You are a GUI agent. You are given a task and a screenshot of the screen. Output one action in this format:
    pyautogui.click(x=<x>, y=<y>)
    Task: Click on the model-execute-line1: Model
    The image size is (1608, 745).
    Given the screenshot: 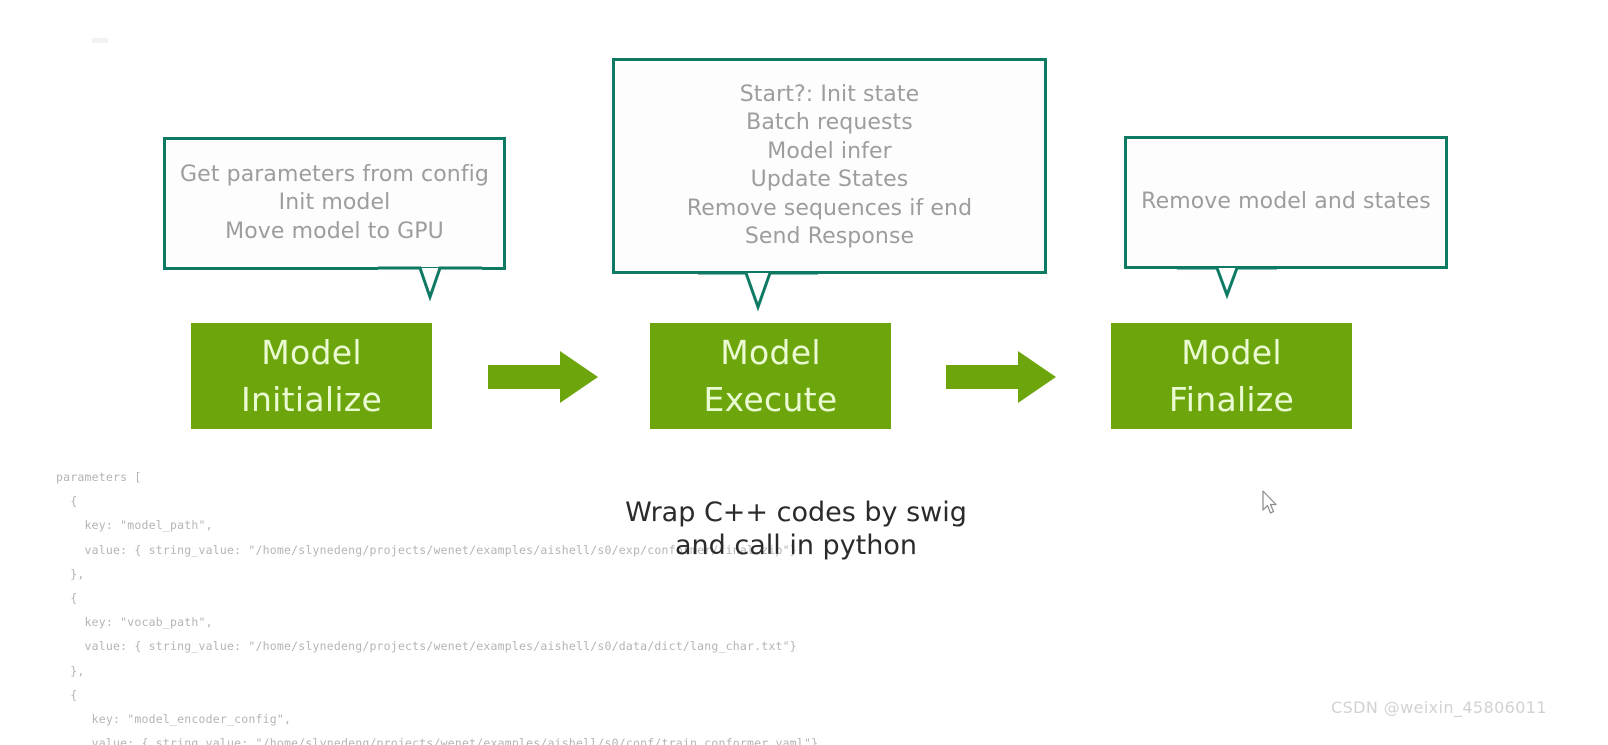 What is the action you would take?
    pyautogui.click(x=770, y=352)
    